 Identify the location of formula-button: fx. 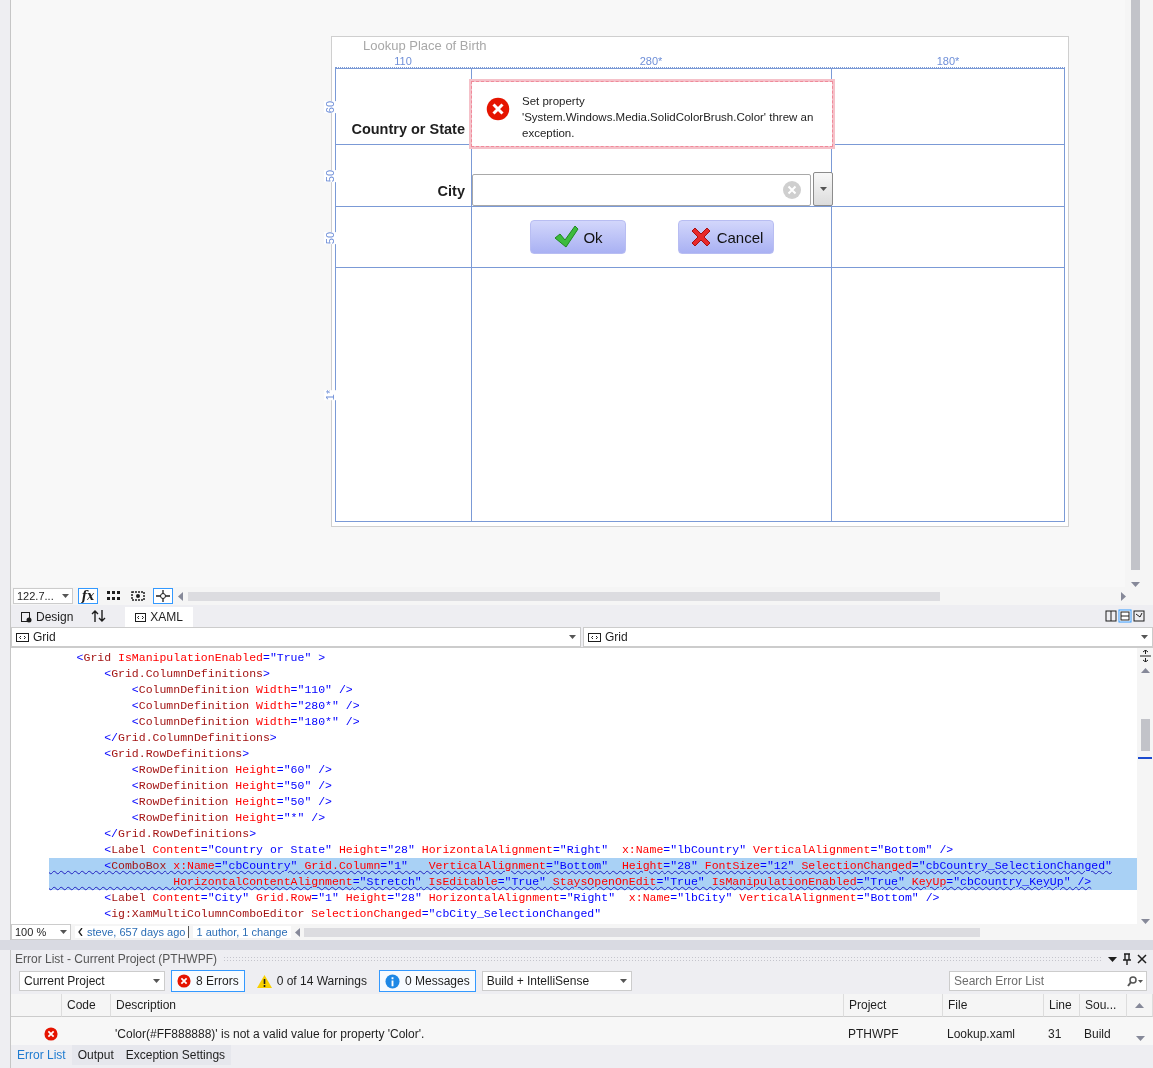
(88, 596).